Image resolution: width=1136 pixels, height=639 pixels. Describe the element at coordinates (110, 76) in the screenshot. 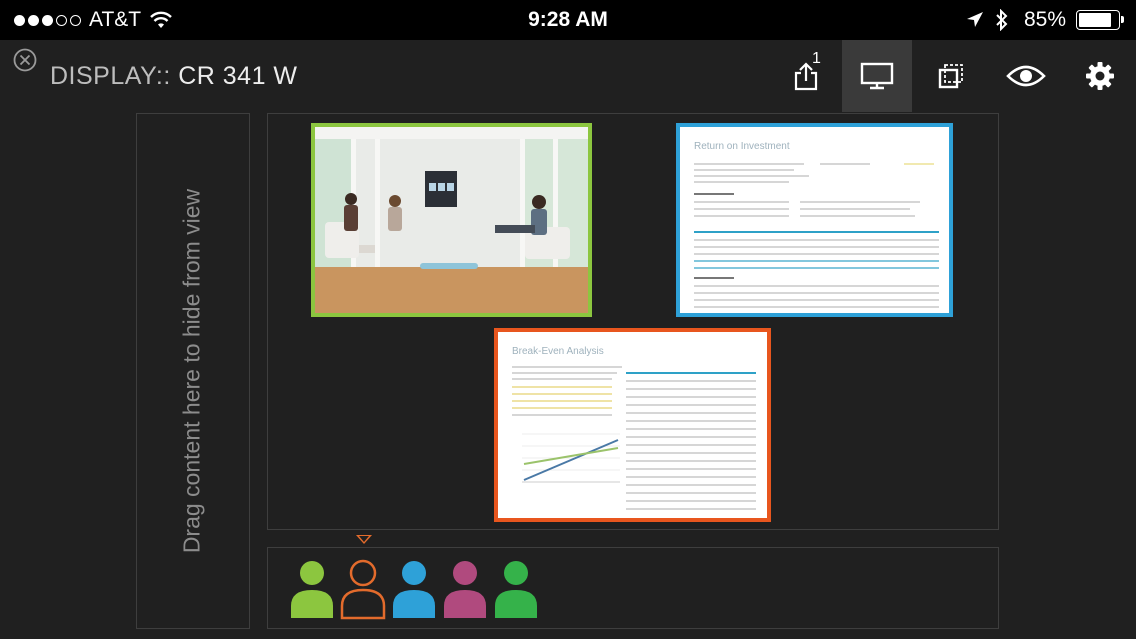

I see `title-prefix: DISPLAY::` at that location.